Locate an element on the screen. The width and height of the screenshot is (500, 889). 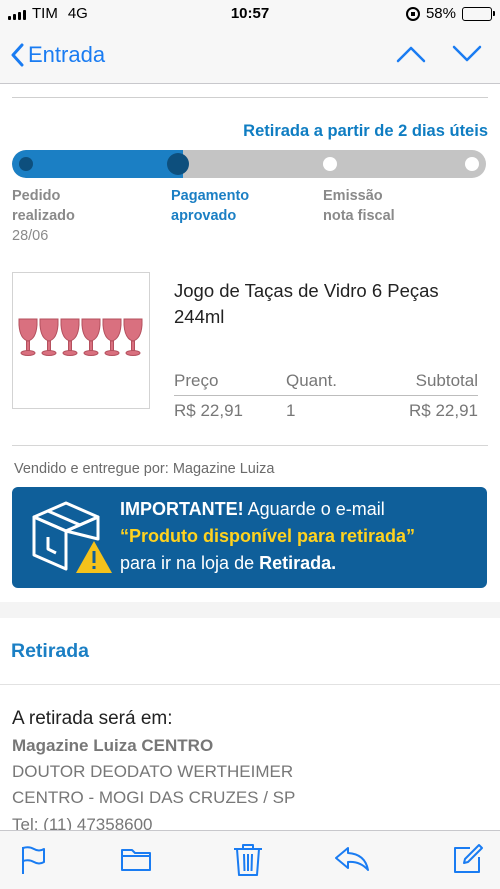
box-warning-icon is located at coordinates (72, 537).